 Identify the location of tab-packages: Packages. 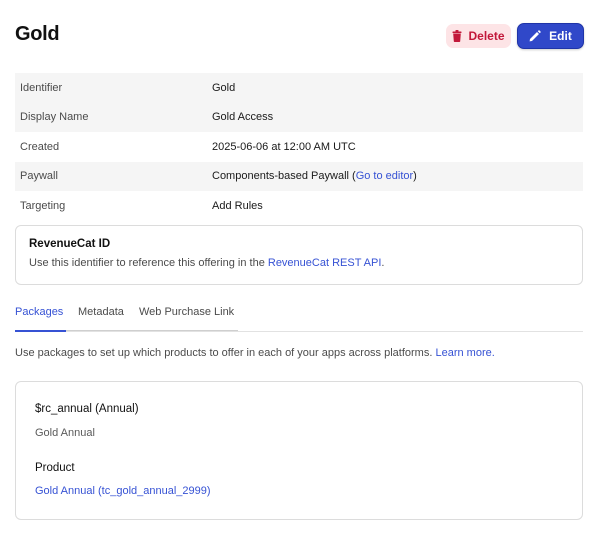
(39, 312).